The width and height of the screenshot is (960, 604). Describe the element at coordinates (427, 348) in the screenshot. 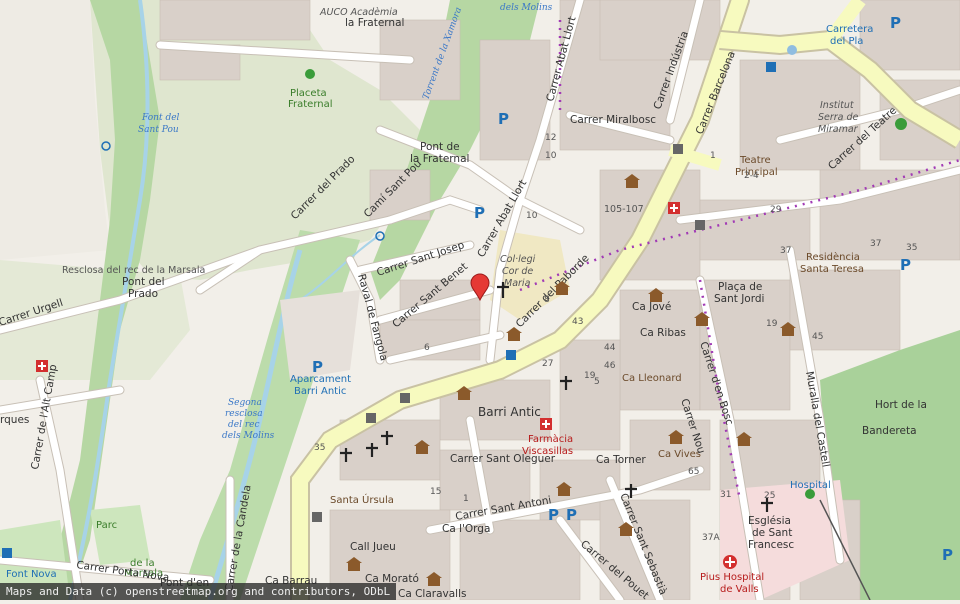

I see `svg-text: 6` at that location.